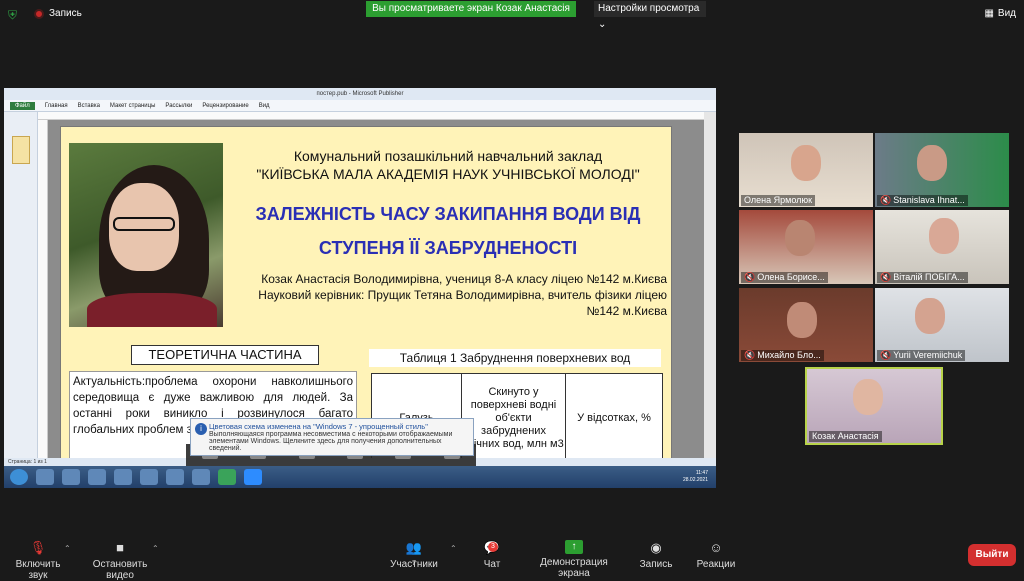 This screenshot has width=1024, height=581. I want to click on screen-share-banner: Вы просматриваете экран Козак Анастасія, so click(471, 9).